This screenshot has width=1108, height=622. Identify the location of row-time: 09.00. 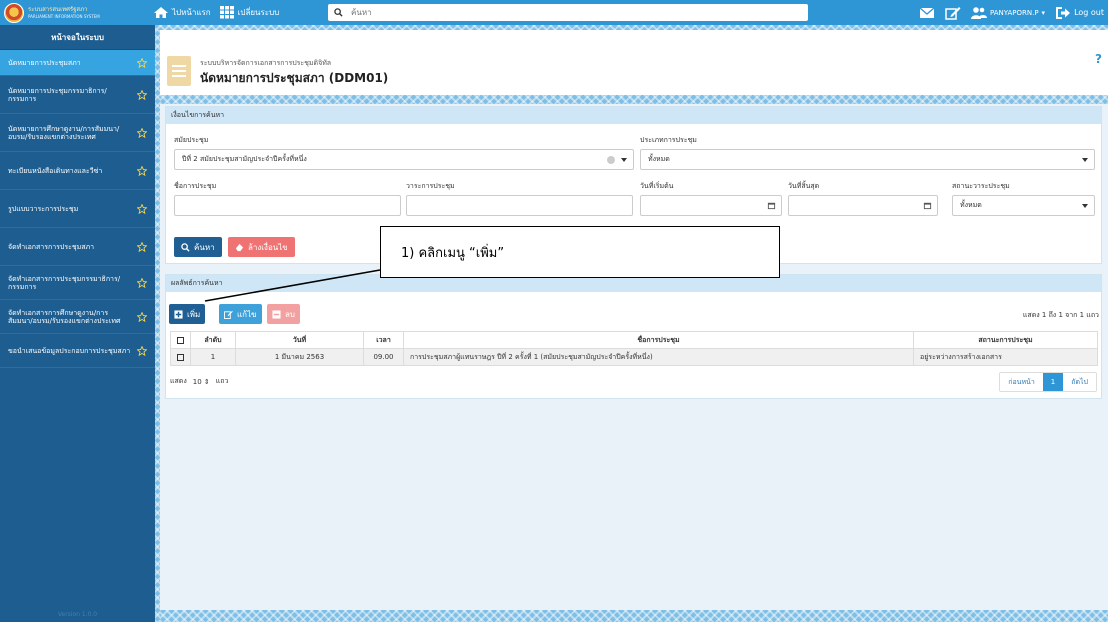
(383, 357).